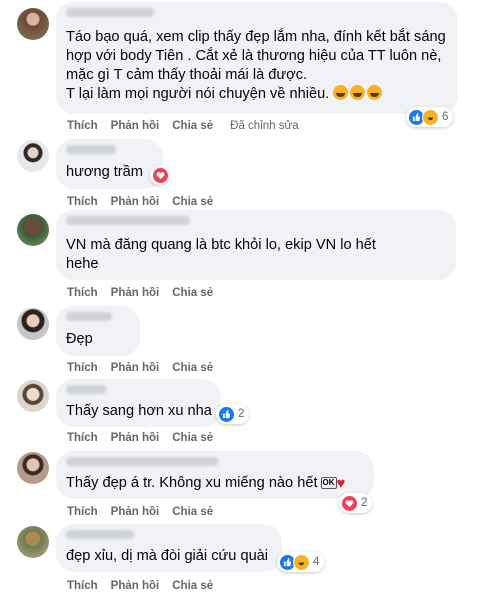  What do you see at coordinates (98, 331) in the screenshot?
I see `comment-bubble: Đẹp` at bounding box center [98, 331].